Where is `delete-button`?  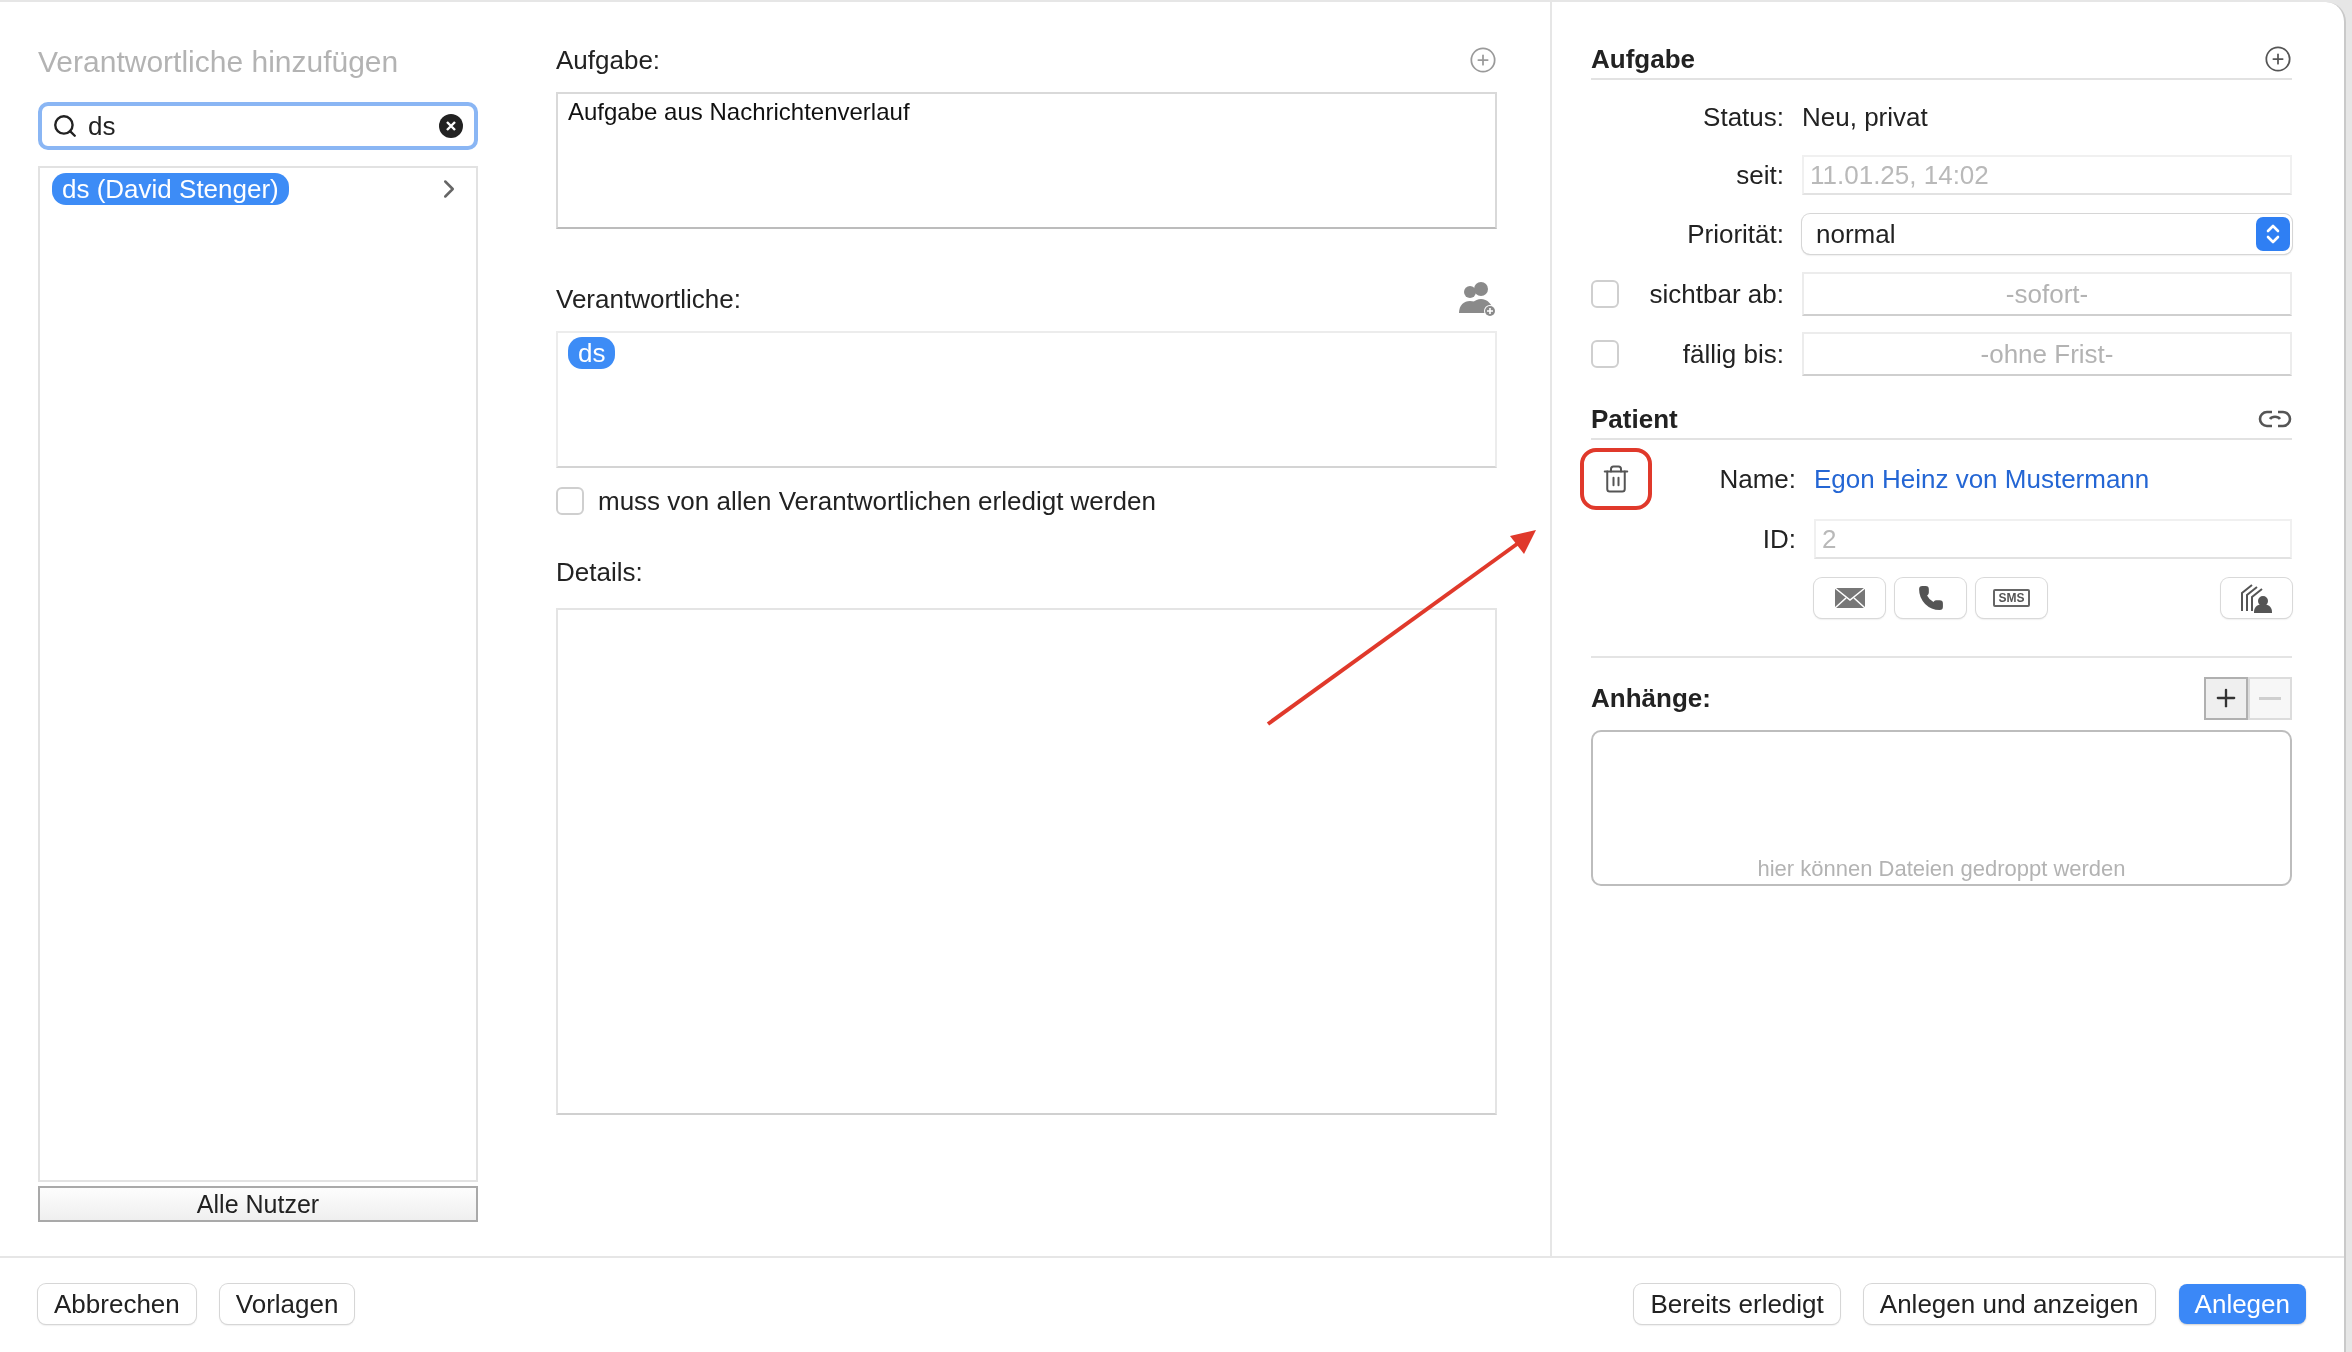
delete-button is located at coordinates (1616, 479).